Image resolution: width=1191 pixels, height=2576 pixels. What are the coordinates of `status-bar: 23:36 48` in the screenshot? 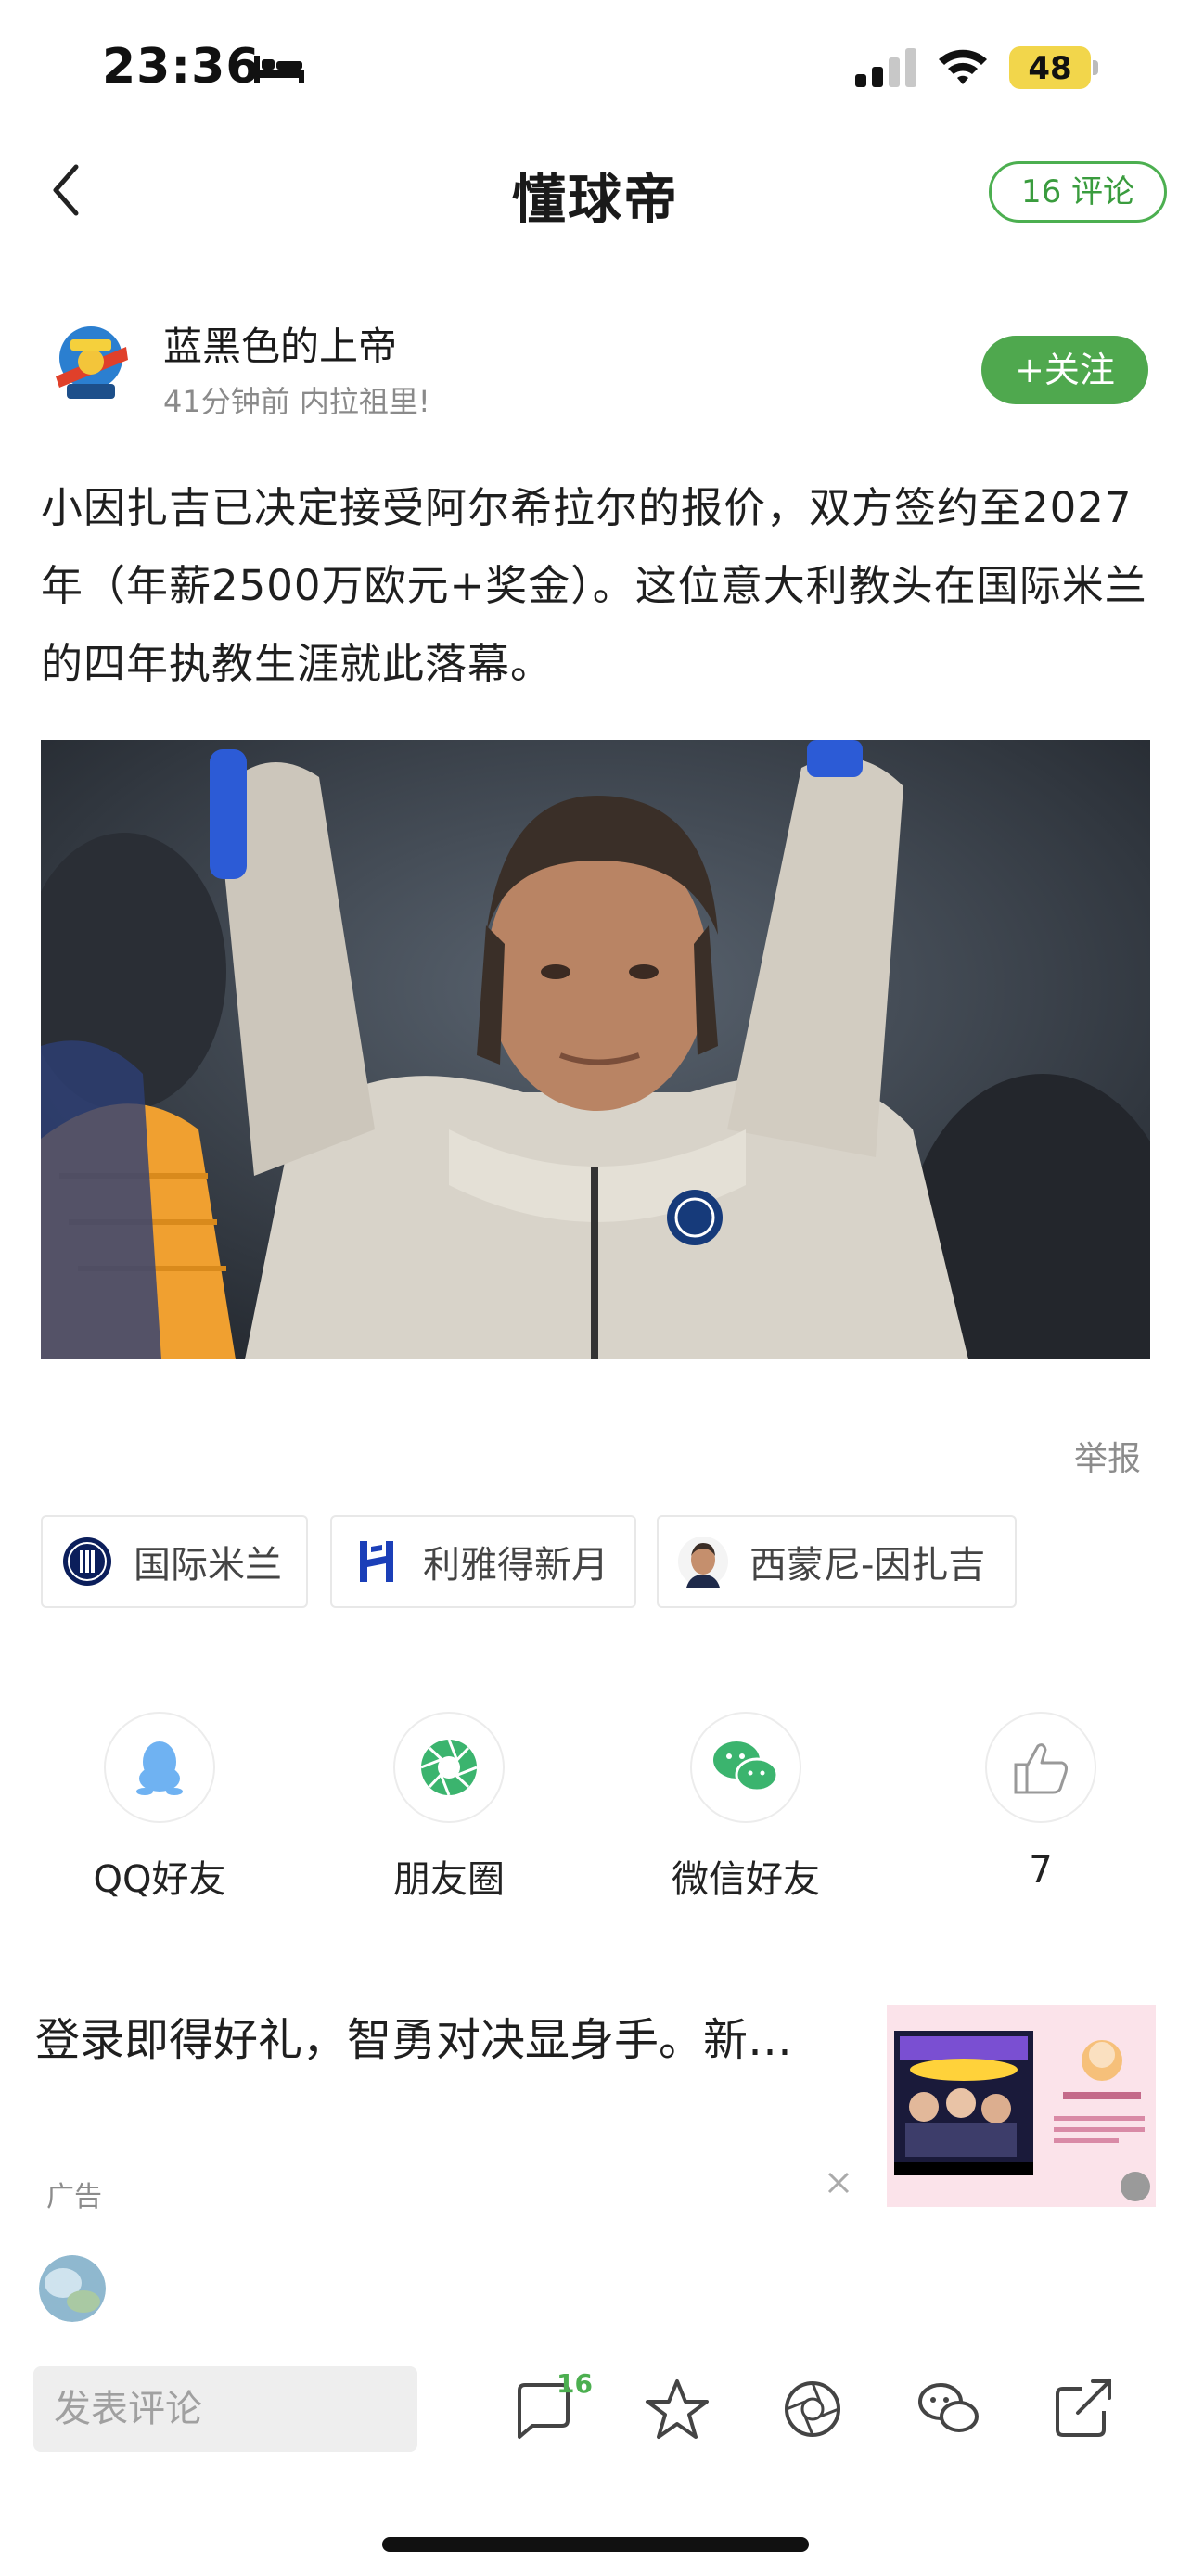 It's located at (595, 69).